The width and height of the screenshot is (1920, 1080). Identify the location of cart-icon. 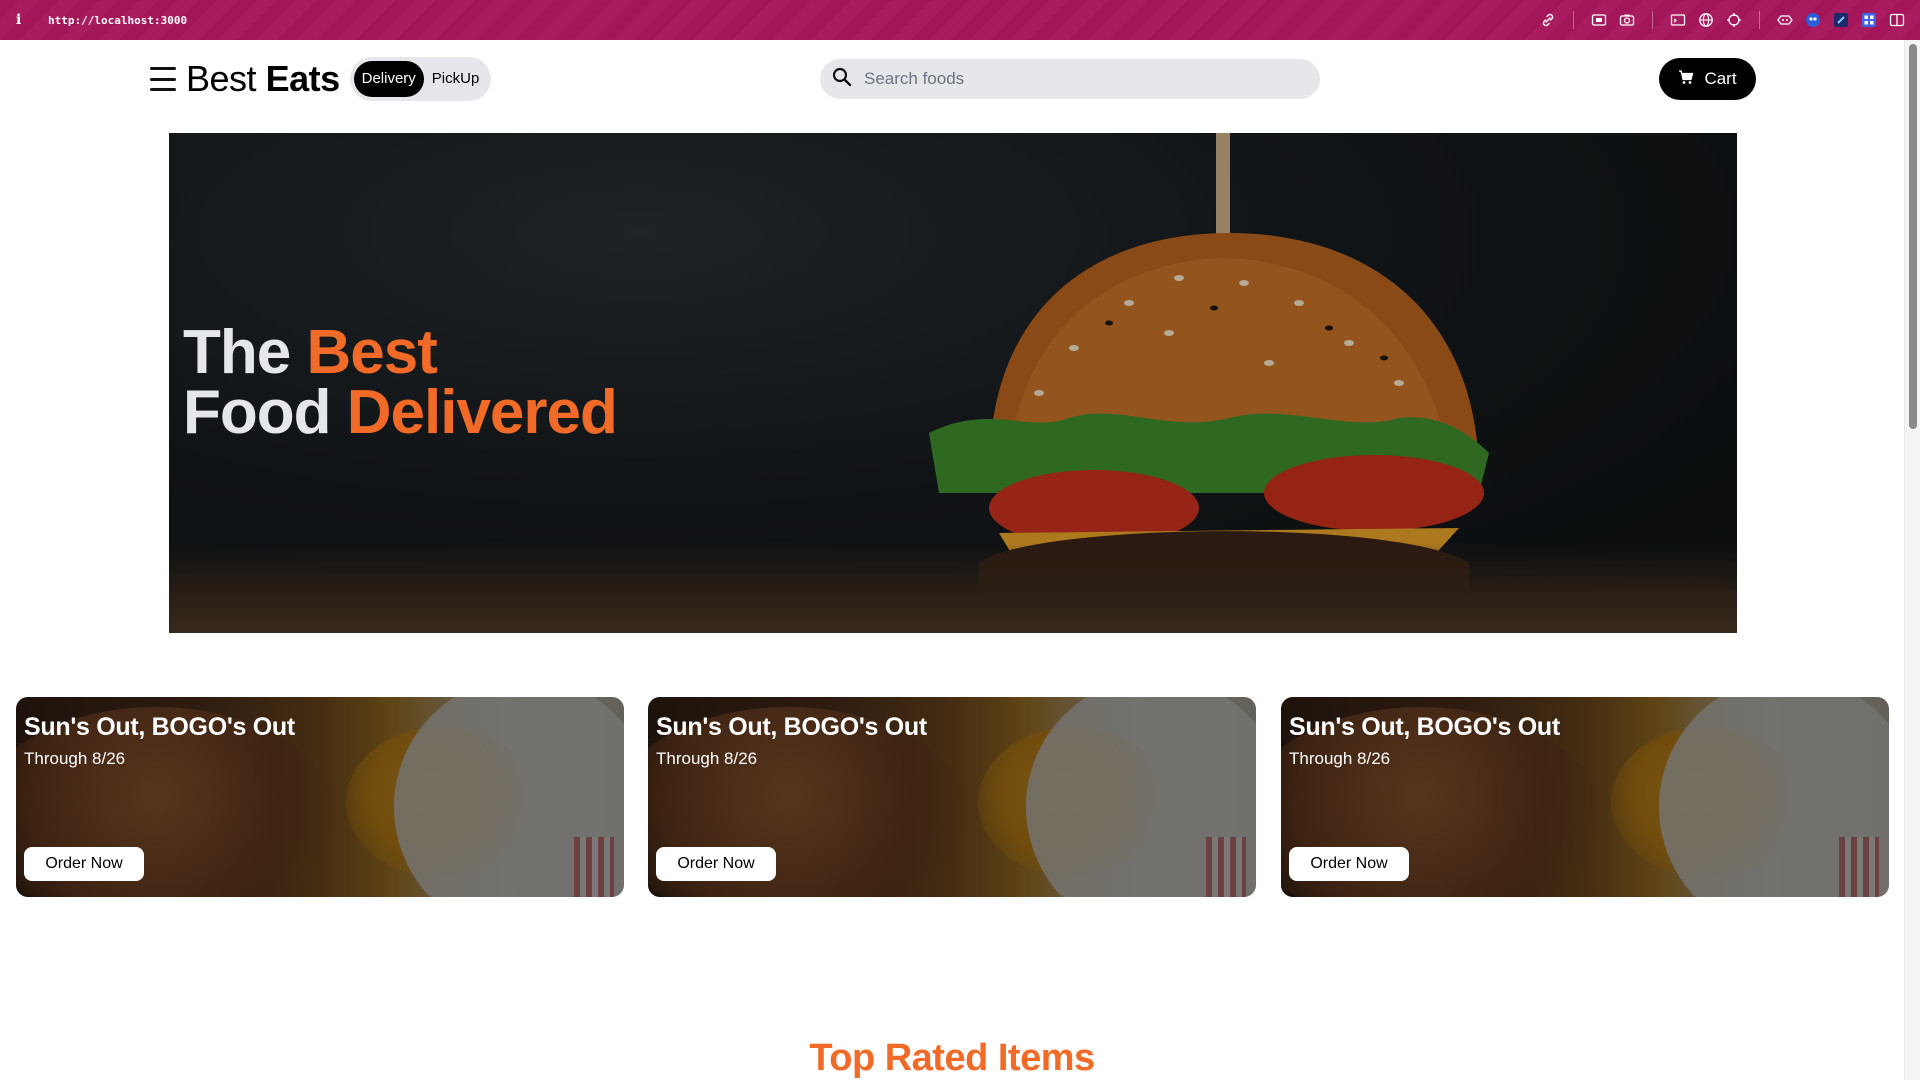
(1686, 79).